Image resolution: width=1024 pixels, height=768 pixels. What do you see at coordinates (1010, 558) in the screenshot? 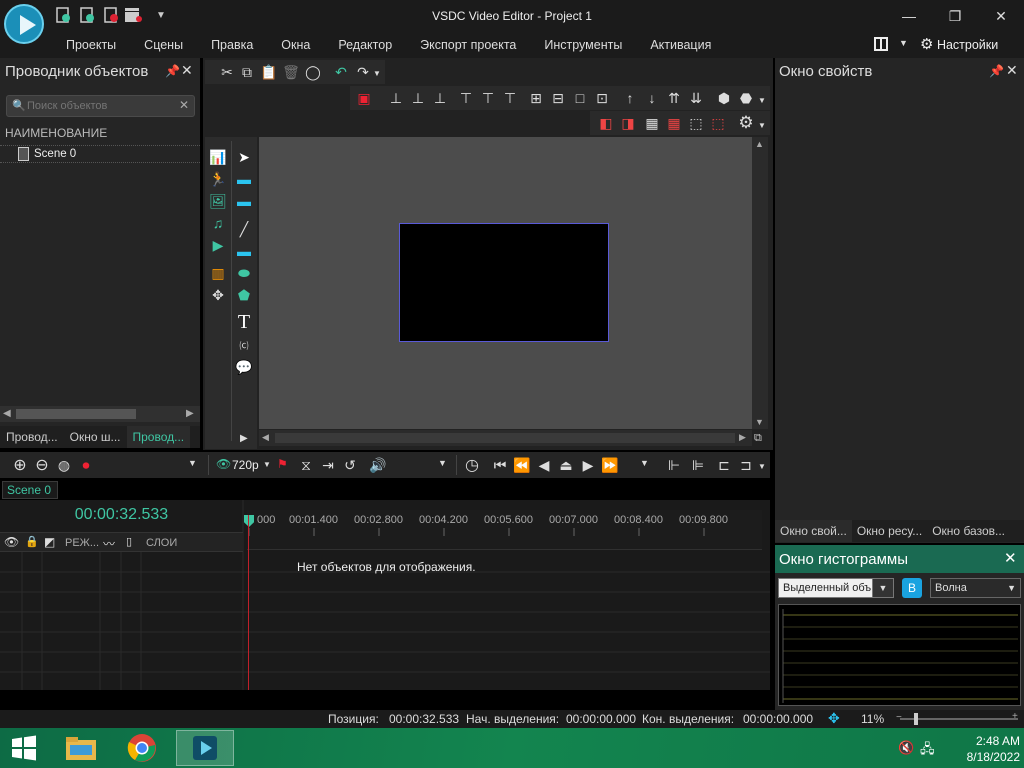
I see `histogram-close-icon: ✕` at bounding box center [1010, 558].